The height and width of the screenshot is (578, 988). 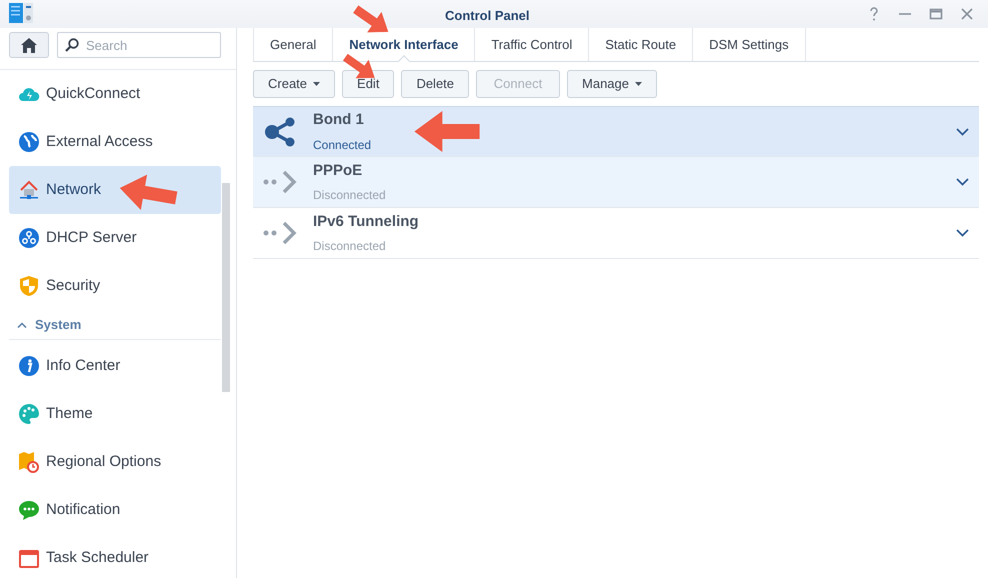 What do you see at coordinates (29, 414) in the screenshot?
I see `palette-icon` at bounding box center [29, 414].